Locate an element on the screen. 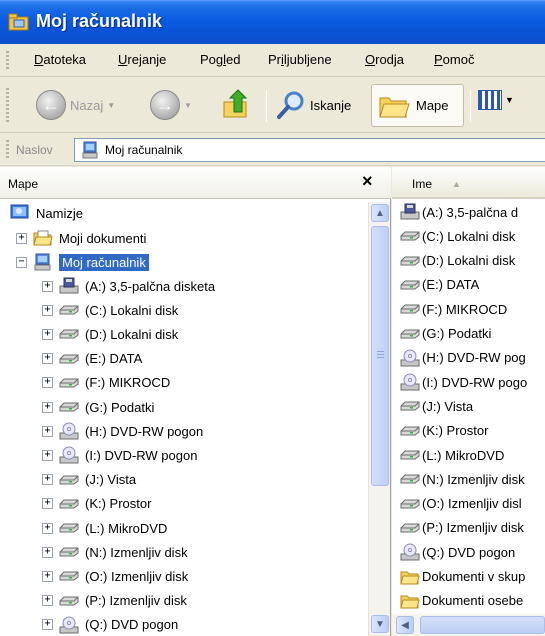  folder-up-icon is located at coordinates (235, 103).